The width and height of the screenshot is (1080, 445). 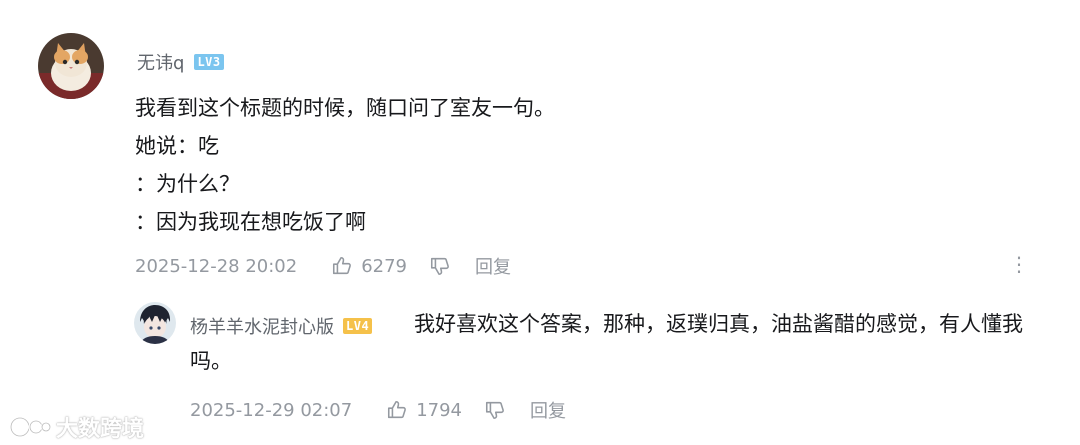 I want to click on cat-avatar, so click(x=71, y=66).